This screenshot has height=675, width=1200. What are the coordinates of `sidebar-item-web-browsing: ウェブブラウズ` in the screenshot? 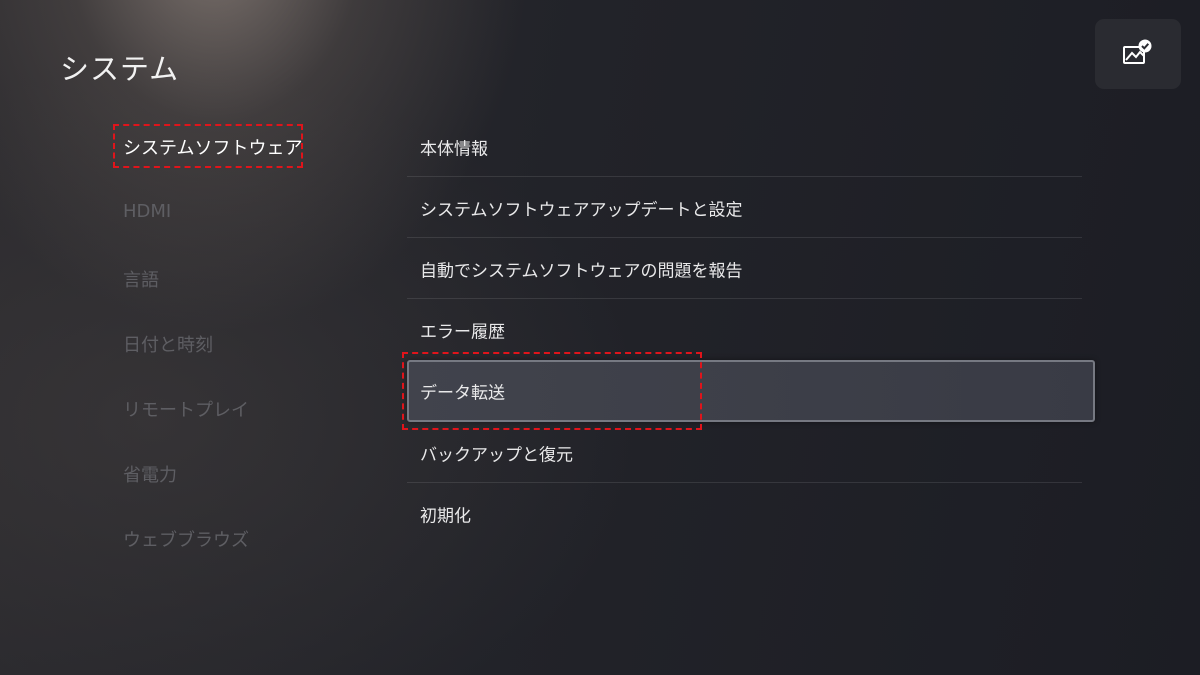 It's located at (186, 539).